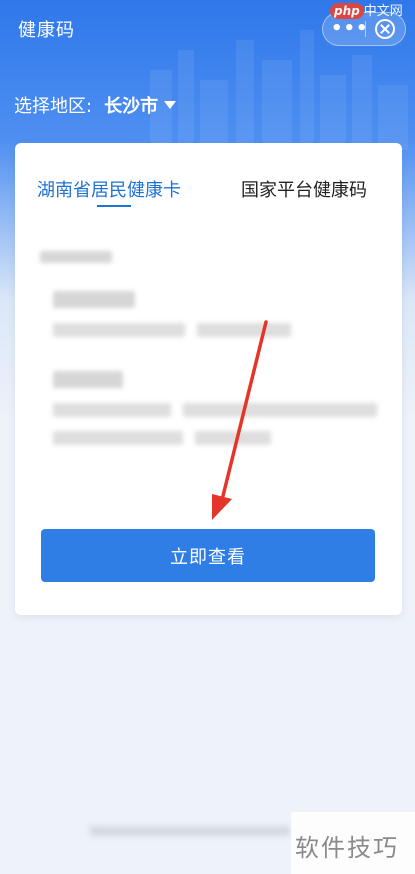 This screenshot has width=415, height=874. What do you see at coordinates (385, 29) in the screenshot?
I see `close-circle-icon` at bounding box center [385, 29].